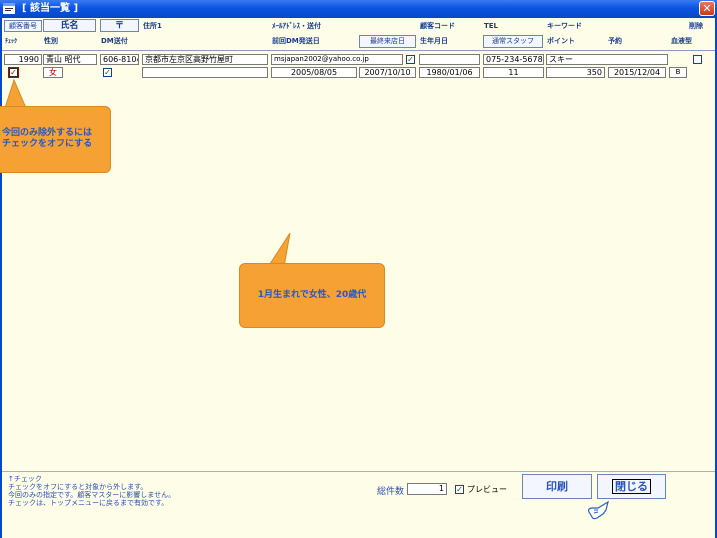 The image size is (717, 538). Describe the element at coordinates (70, 59) in the screenshot. I see `customer-name-field: 青山 昭代` at that location.